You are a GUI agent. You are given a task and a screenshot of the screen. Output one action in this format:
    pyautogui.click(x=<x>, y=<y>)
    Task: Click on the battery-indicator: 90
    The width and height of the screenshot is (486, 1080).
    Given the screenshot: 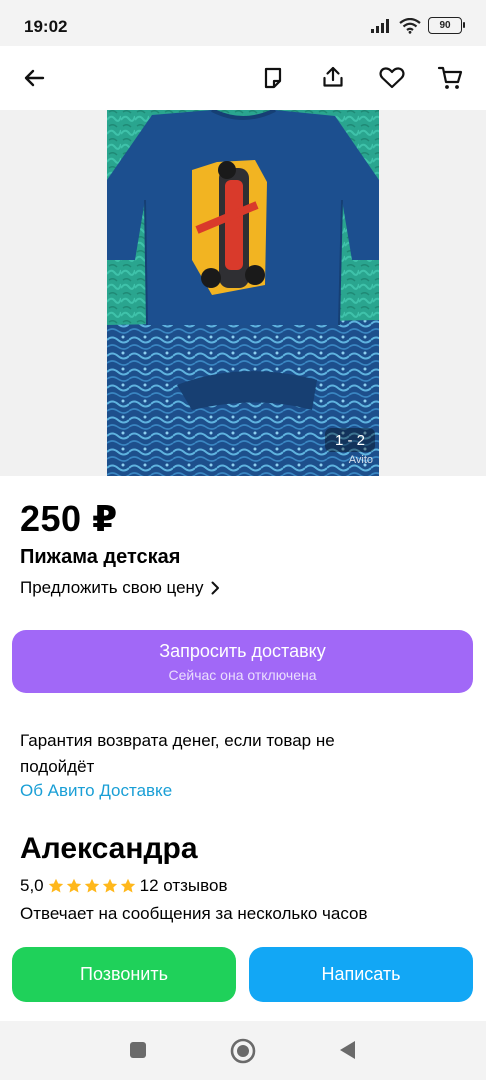 What is the action you would take?
    pyautogui.click(x=446, y=25)
    